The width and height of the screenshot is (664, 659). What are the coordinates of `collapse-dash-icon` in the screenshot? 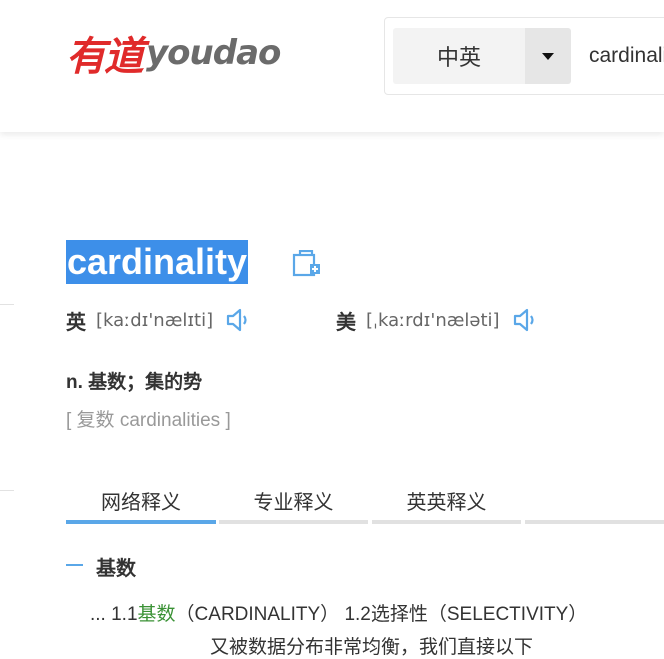 It's located at (74, 565).